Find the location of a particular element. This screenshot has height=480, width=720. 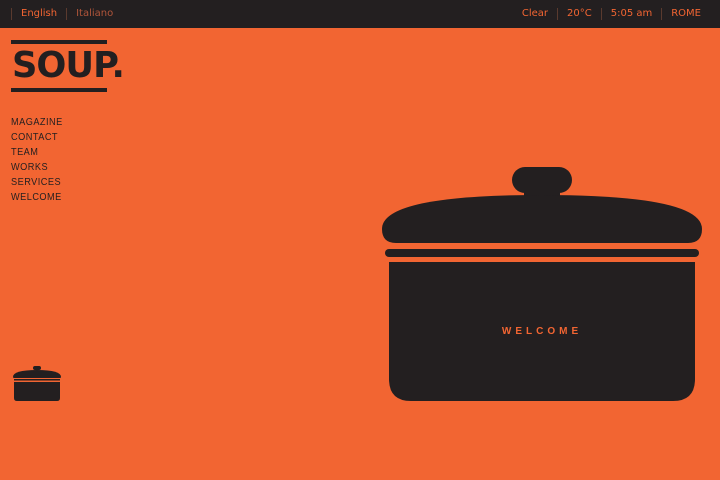

info-bar: Clear 20°C 5:05 am ROME is located at coordinates (611, 14).